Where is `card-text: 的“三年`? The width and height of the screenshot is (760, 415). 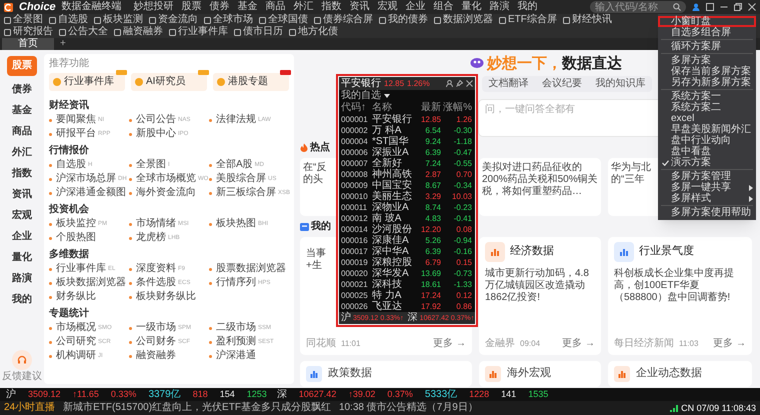
card-text: 的“三年 is located at coordinates (627, 180).